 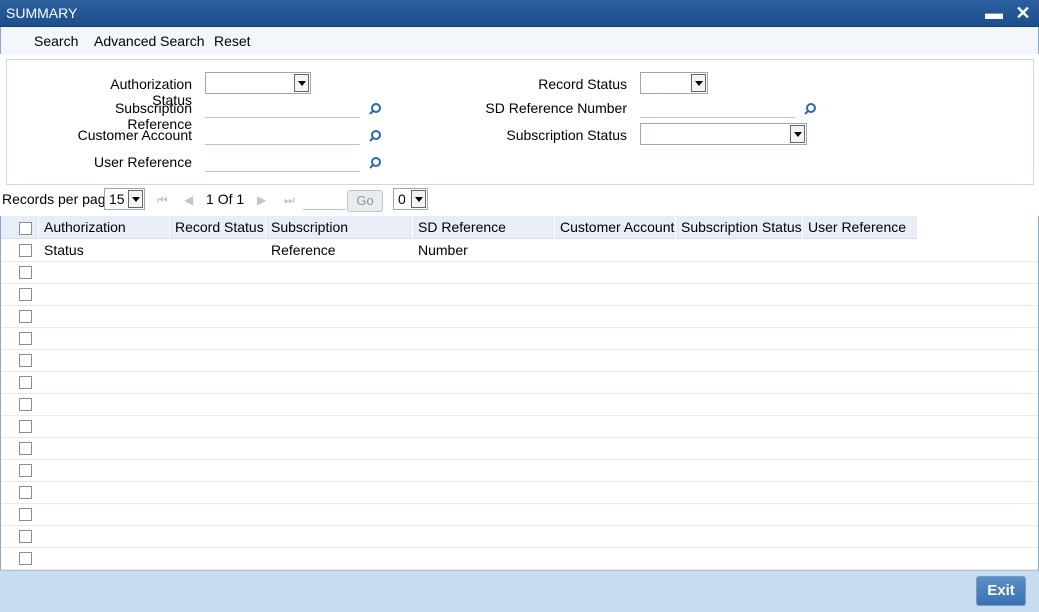 I want to click on select-all-cell, so click(x=20, y=227).